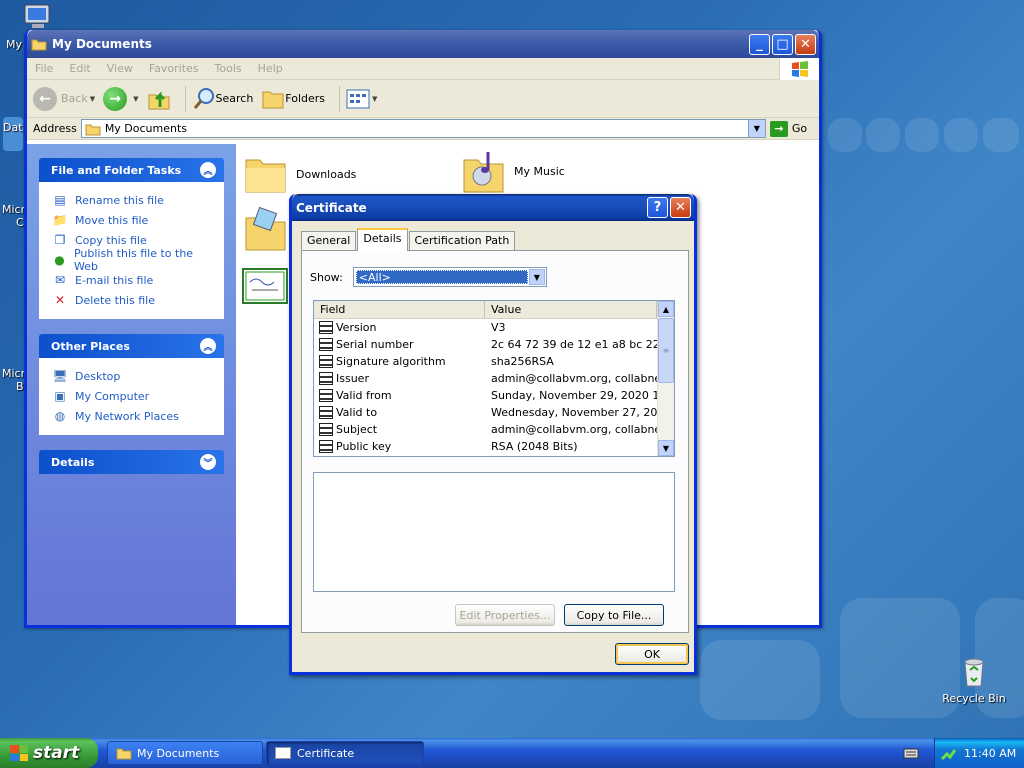  Describe the element at coordinates (49, 753) in the screenshot. I see `start-button: start` at that location.